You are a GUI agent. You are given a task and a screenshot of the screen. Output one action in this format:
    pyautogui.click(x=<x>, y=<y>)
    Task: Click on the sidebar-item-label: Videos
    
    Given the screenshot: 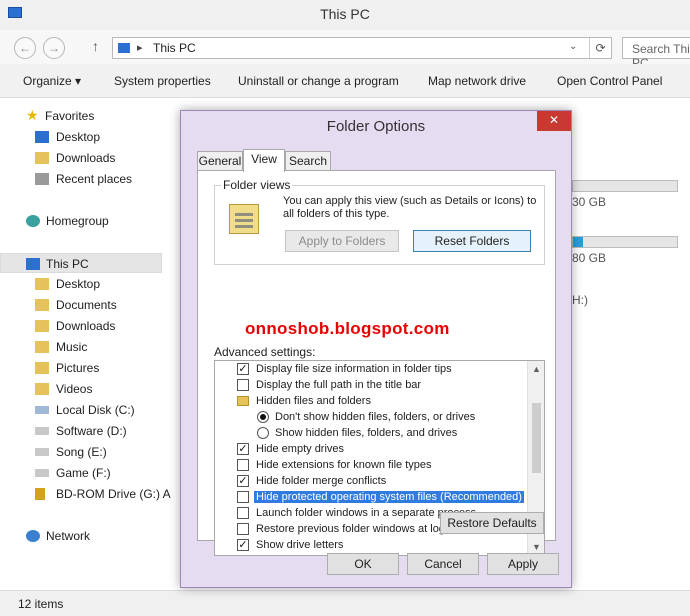 What is the action you would take?
    pyautogui.click(x=74, y=389)
    